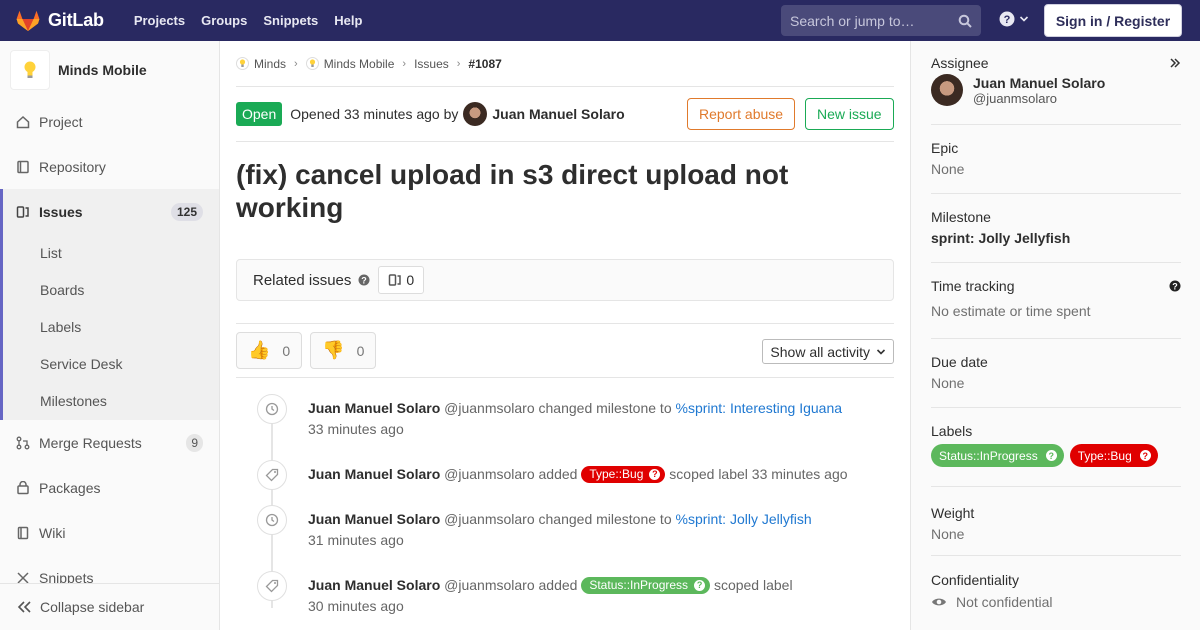  What do you see at coordinates (261, 64) in the screenshot?
I see `breadcrumb-minds: Minds` at bounding box center [261, 64].